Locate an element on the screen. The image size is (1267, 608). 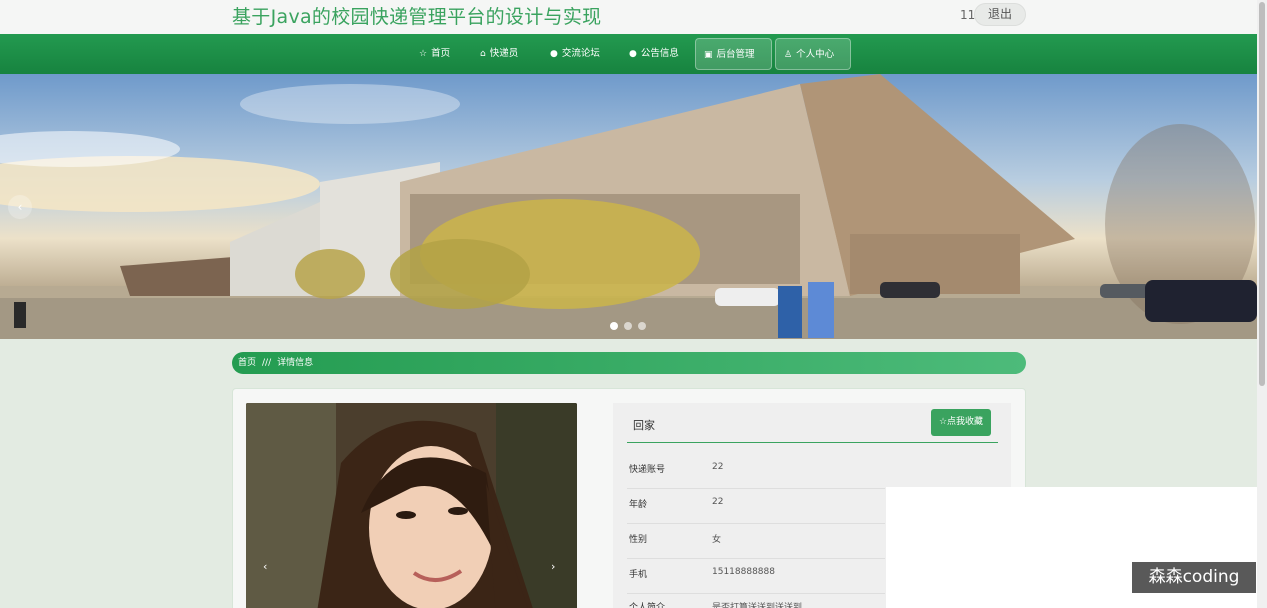
breadcrumb-current: 详情信息 is located at coordinates (295, 363).